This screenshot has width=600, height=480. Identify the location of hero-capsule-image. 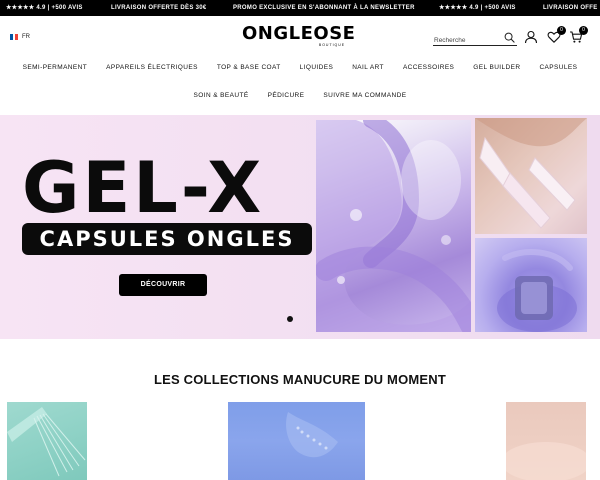
(531, 285).